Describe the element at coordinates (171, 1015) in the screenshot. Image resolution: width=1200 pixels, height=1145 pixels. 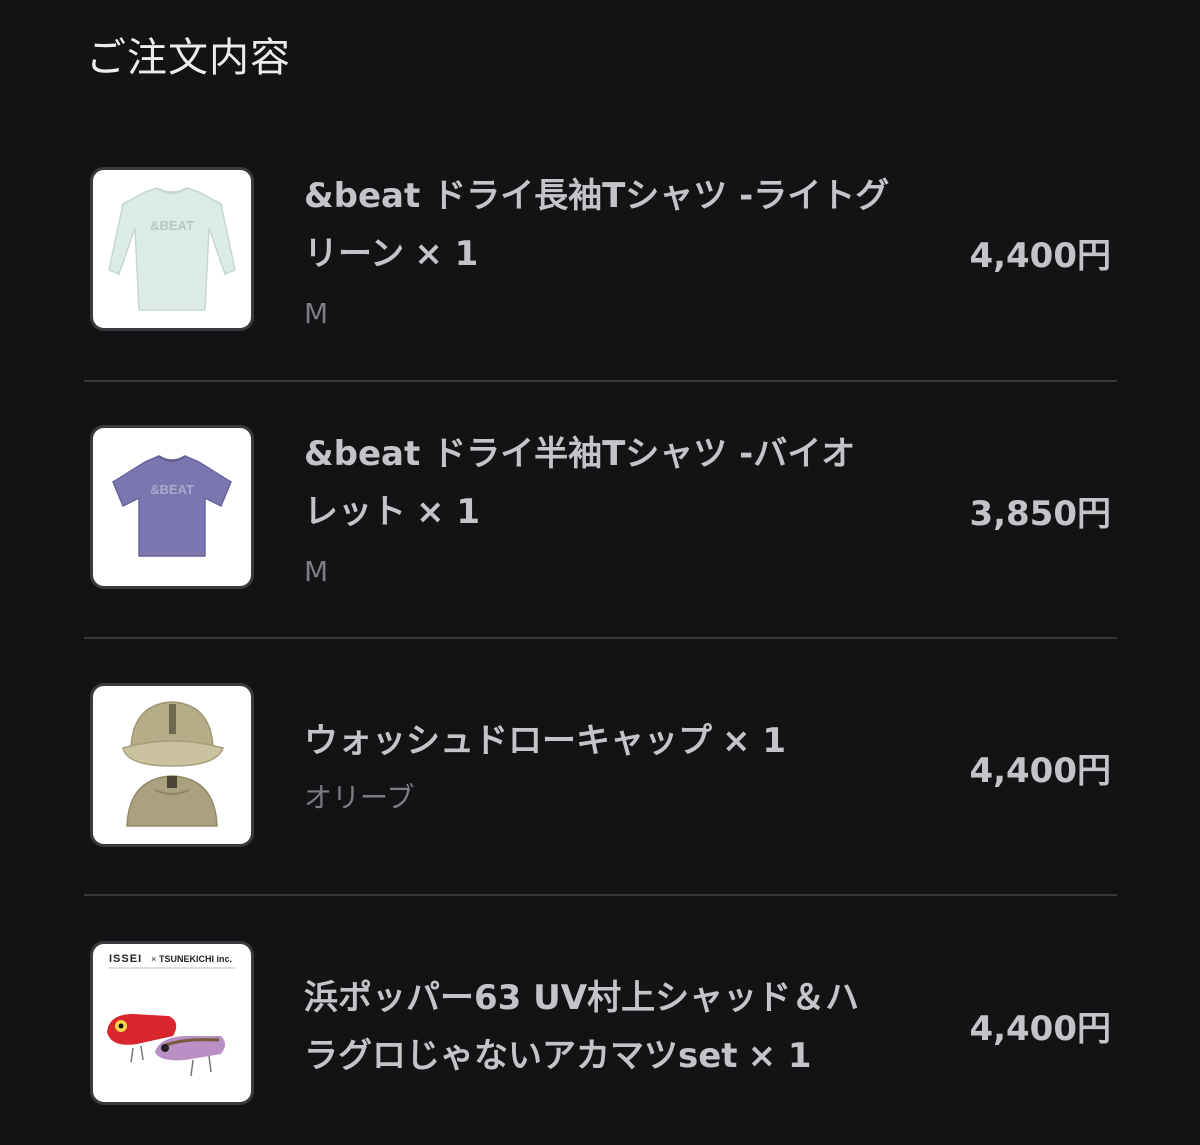
I see `fishing-lure-icon: ISSEI × TSUNEKICHI inc.` at that location.